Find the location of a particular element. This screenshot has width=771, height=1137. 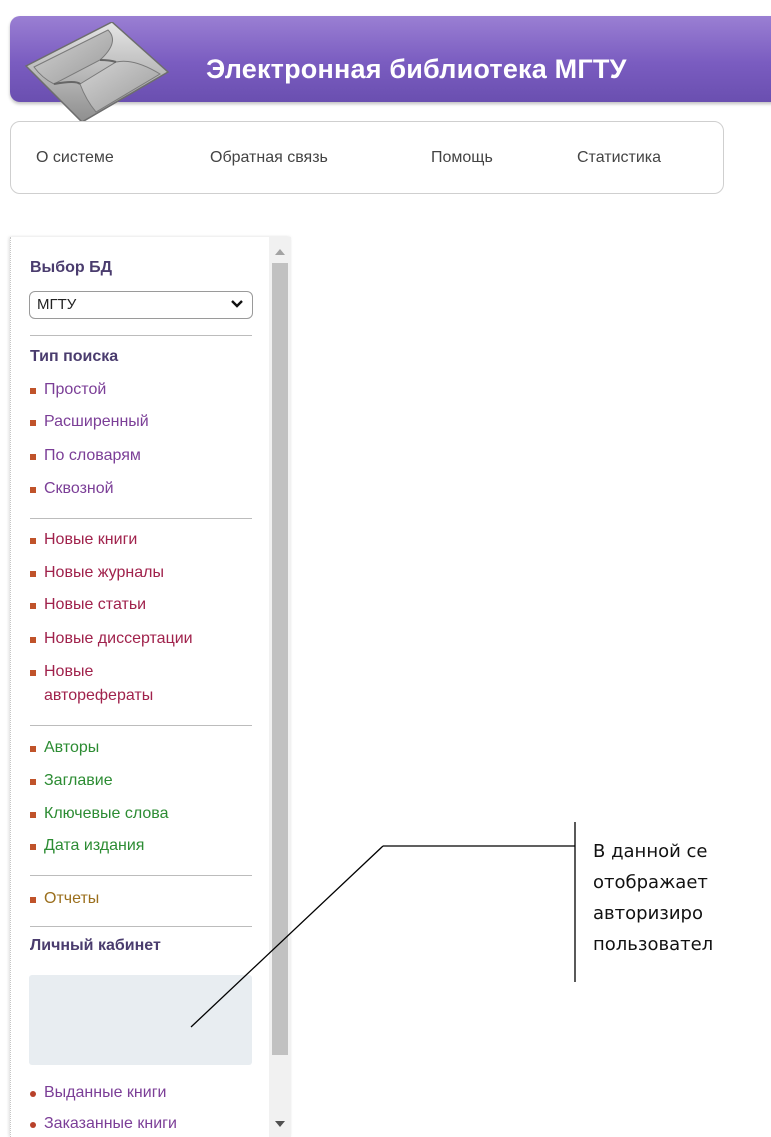

scroll-down-arrow-icon is located at coordinates (280, 1125).